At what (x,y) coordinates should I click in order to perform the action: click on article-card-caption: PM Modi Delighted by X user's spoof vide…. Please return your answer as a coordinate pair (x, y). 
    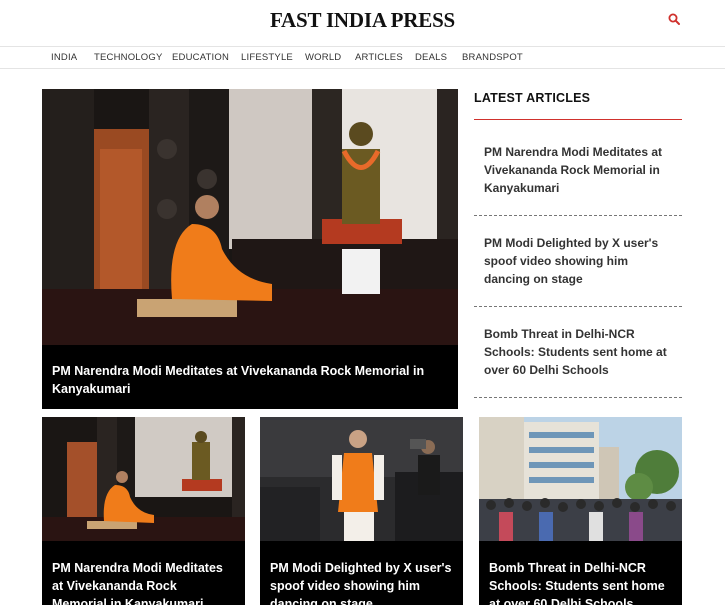
    Looking at the image, I should click on (361, 573).